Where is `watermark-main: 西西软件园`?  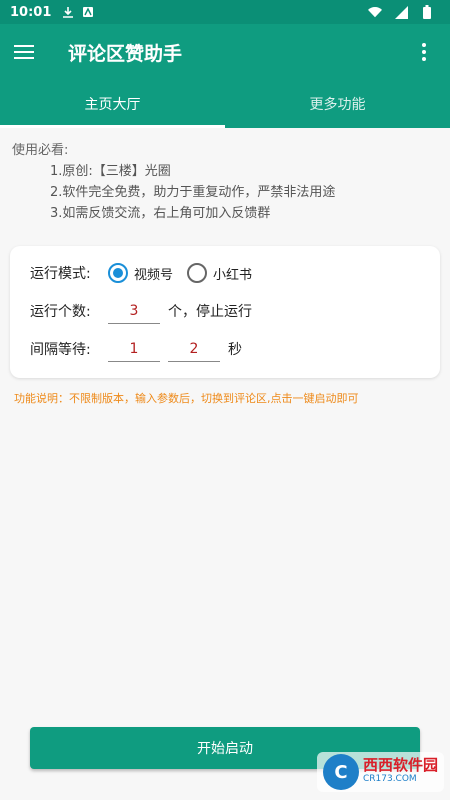
watermark-main: 西西软件园 is located at coordinates (400, 765).